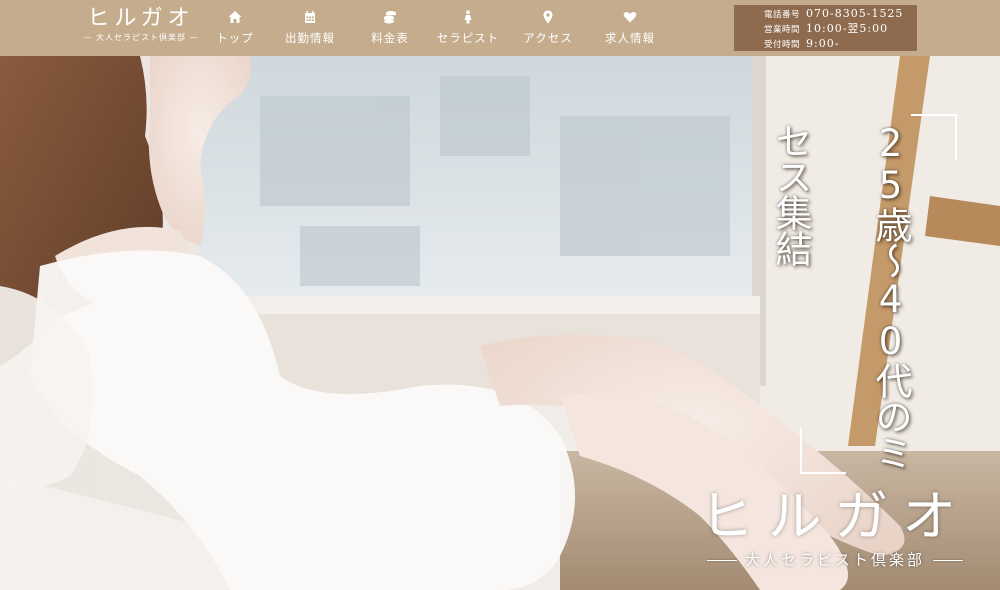 The height and width of the screenshot is (590, 1000). What do you see at coordinates (630, 28) in the screenshot?
I see `nav-item-recruit: 求人情報` at bounding box center [630, 28].